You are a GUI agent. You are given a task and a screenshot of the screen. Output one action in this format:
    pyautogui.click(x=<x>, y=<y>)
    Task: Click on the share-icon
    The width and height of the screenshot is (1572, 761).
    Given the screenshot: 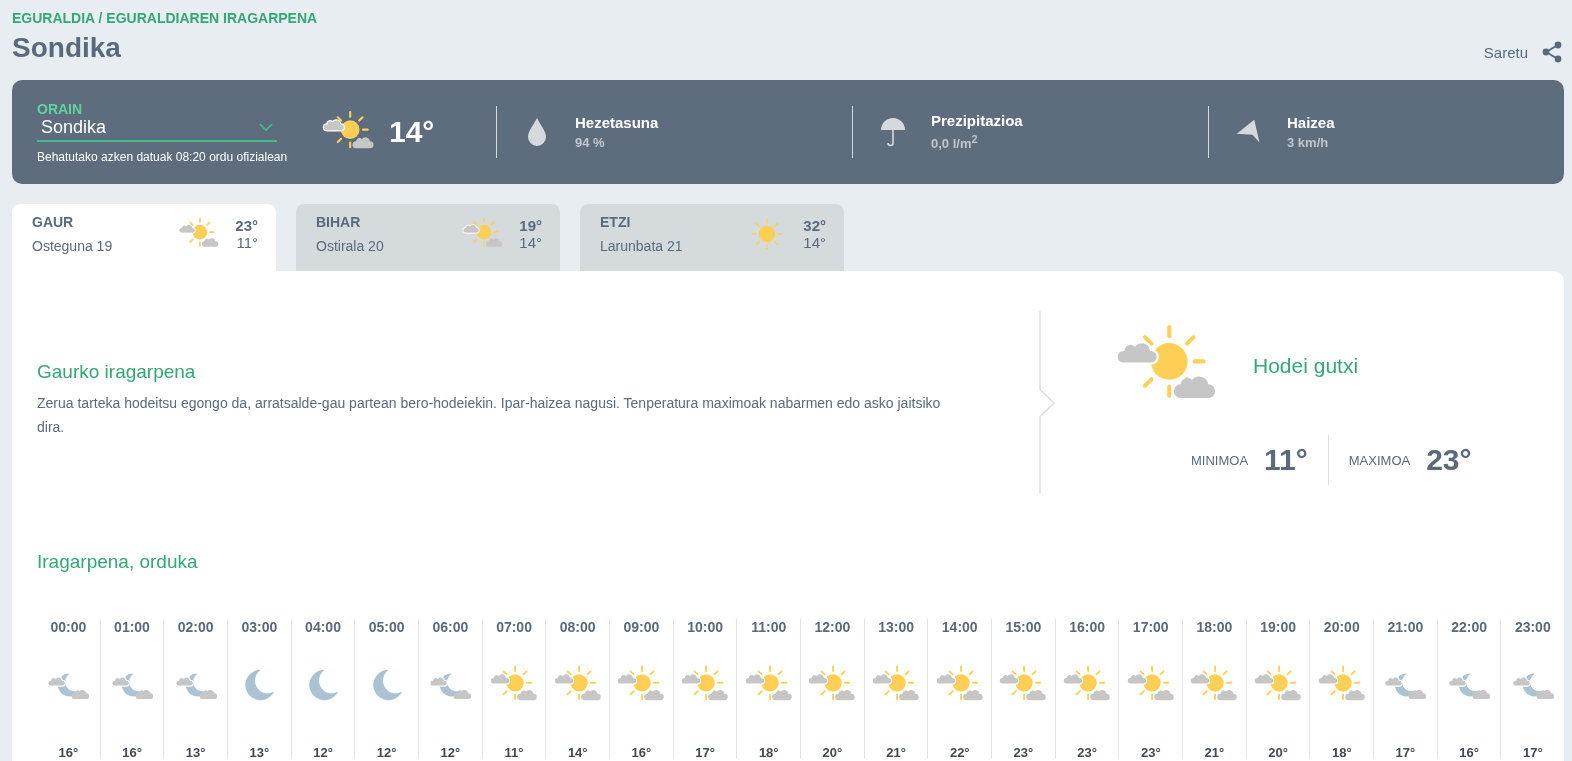 What is the action you would take?
    pyautogui.click(x=1552, y=52)
    